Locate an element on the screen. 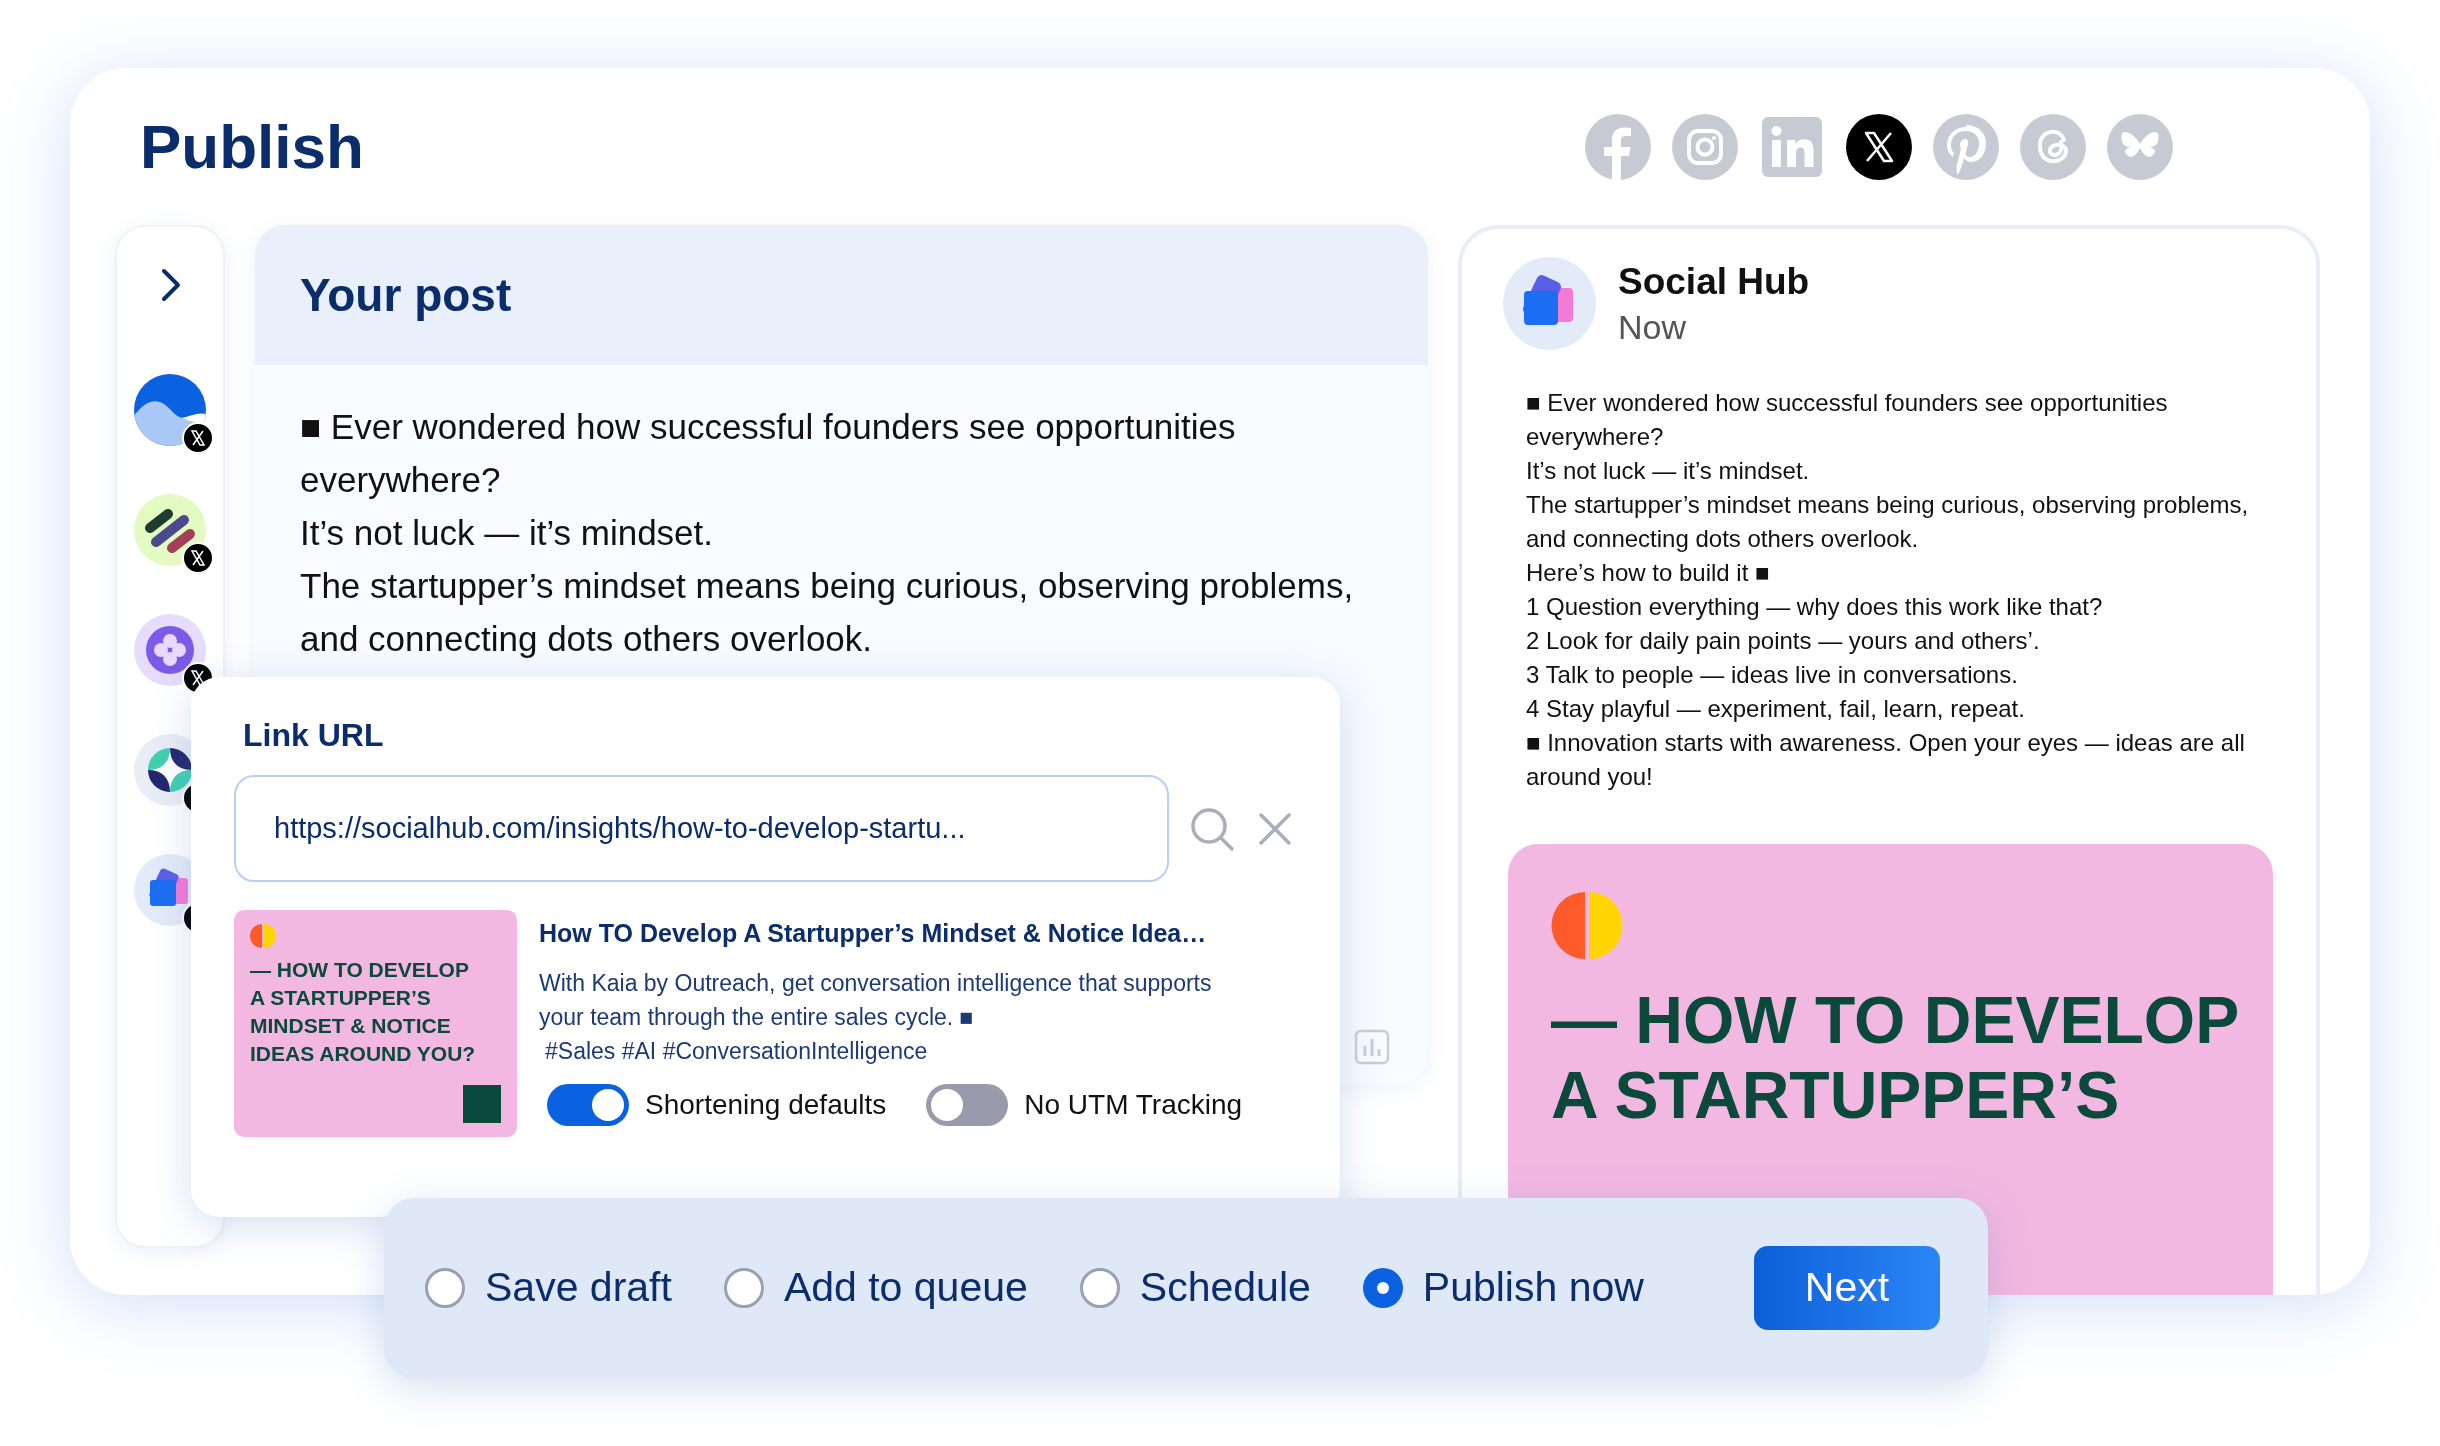  page-title: Publish is located at coordinates (252, 146).